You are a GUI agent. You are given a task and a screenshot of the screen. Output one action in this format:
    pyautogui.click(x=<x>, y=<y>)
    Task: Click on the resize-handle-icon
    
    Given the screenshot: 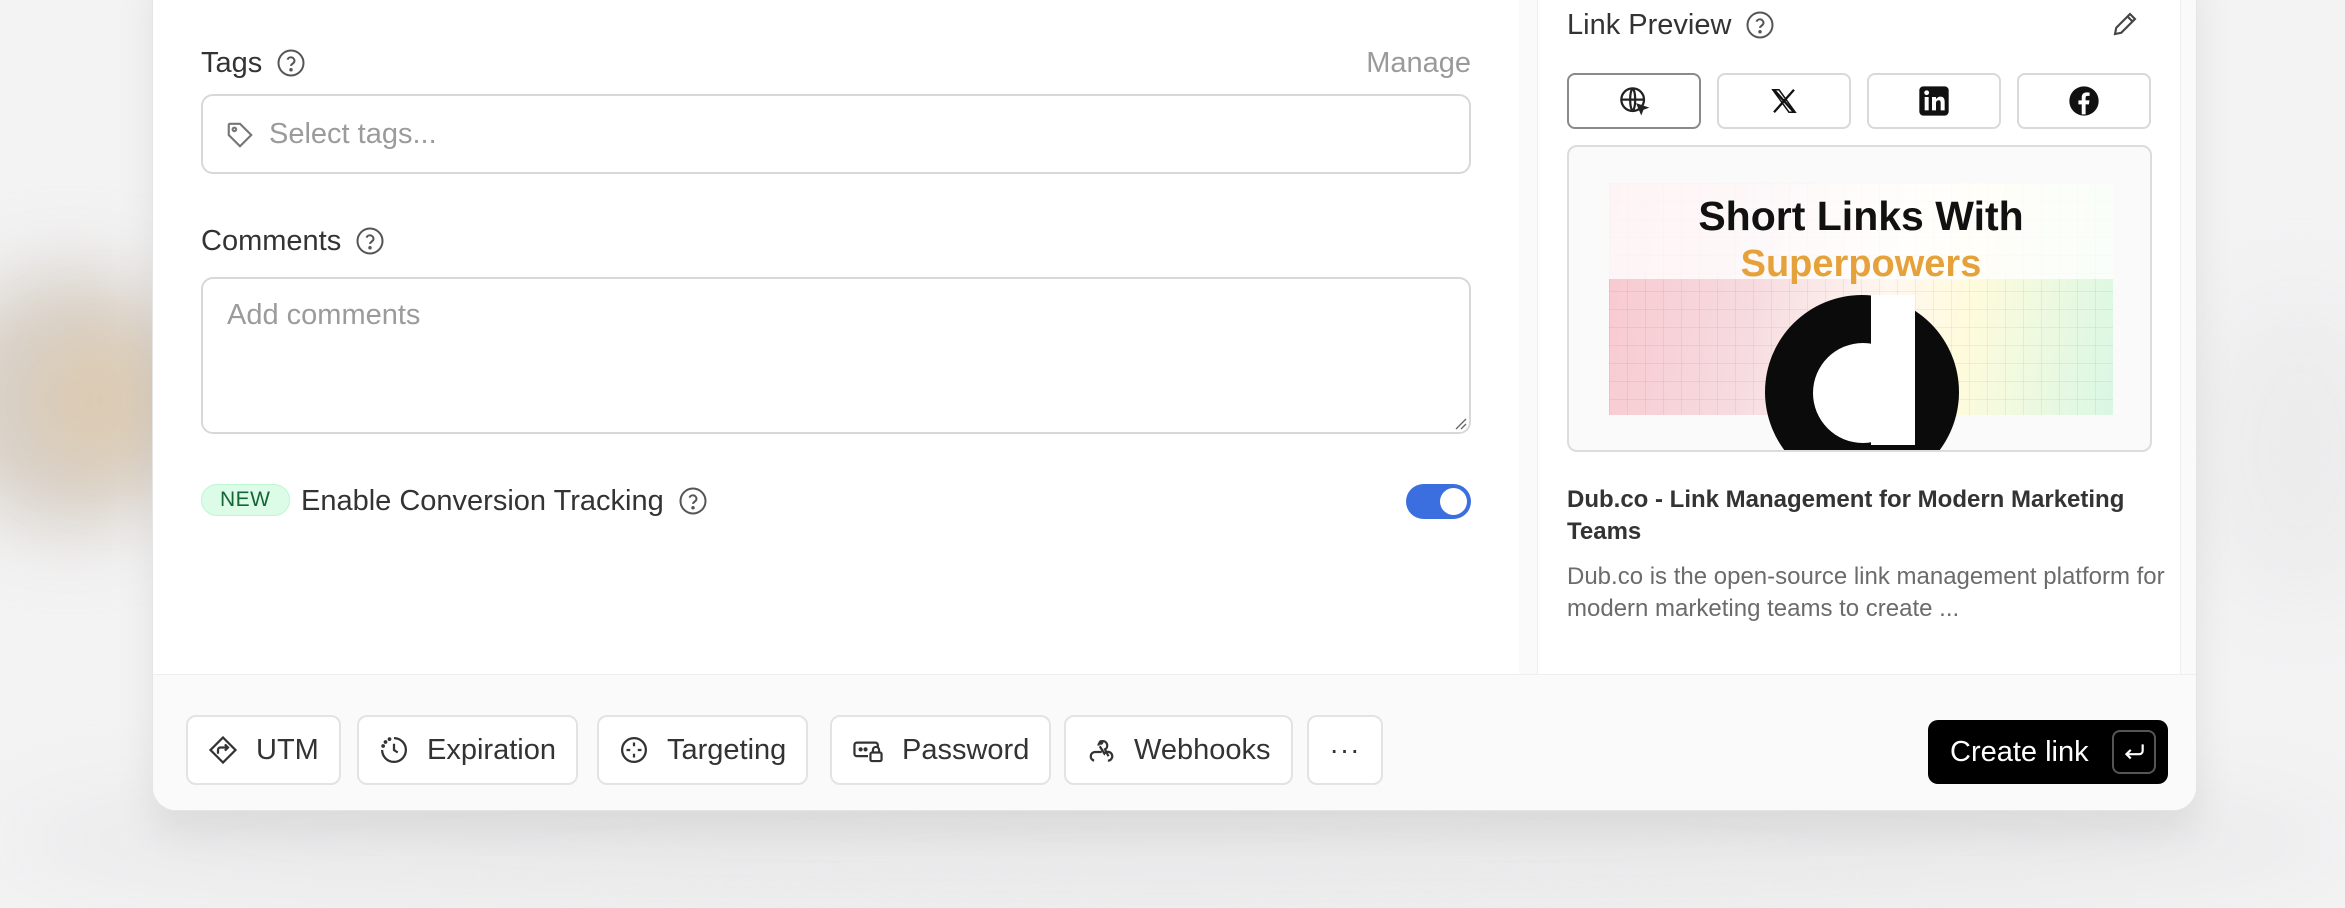 What is the action you would take?
    pyautogui.click(x=1459, y=422)
    